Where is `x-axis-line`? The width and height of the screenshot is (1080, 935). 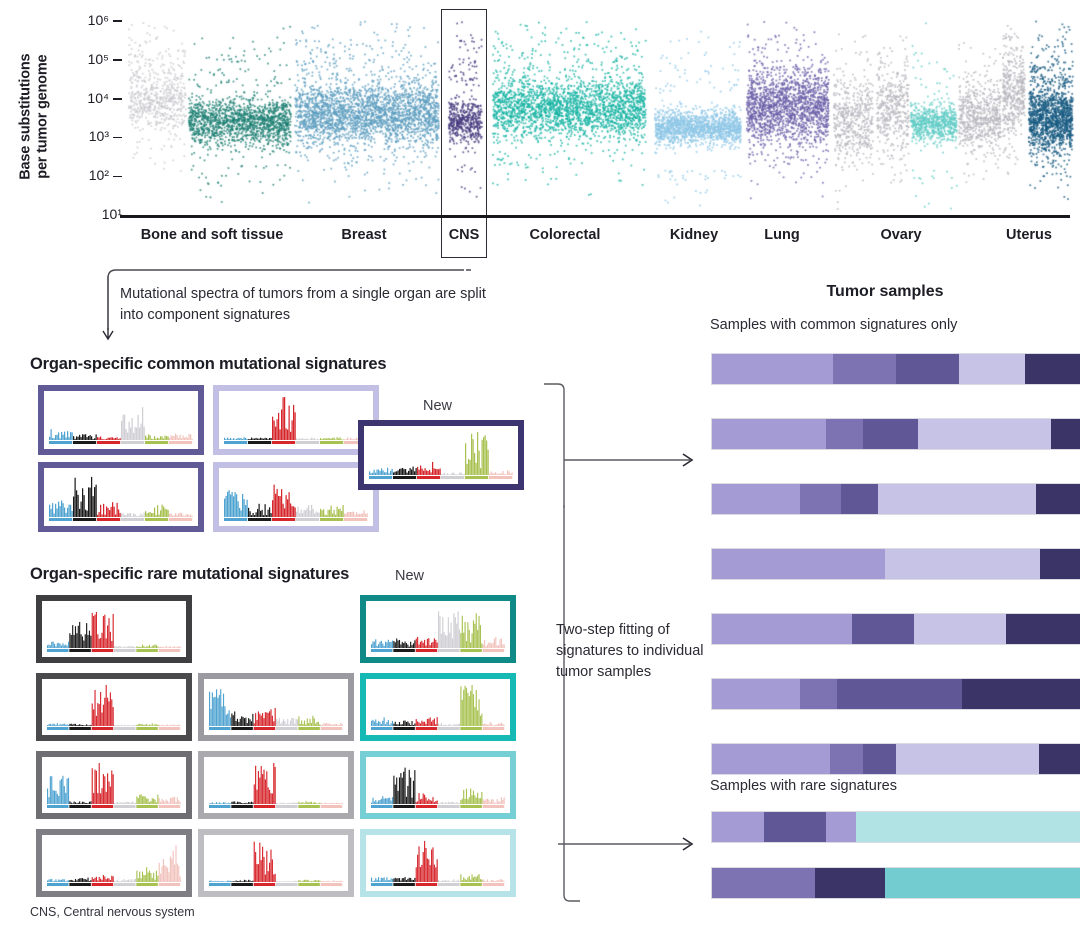 x-axis-line is located at coordinates (595, 216).